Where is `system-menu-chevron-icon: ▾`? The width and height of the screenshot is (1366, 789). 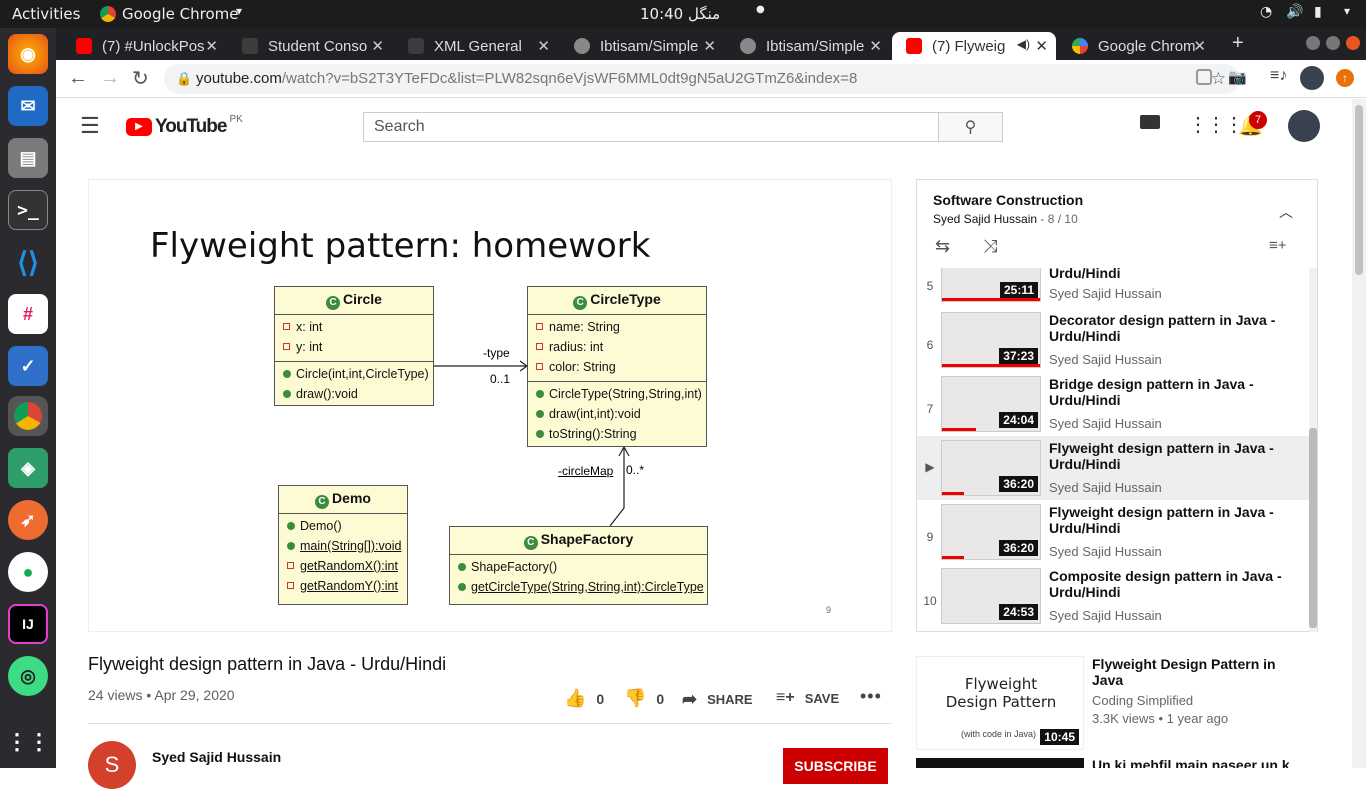
system-menu-chevron-icon: ▾ is located at coordinates (1347, 11).